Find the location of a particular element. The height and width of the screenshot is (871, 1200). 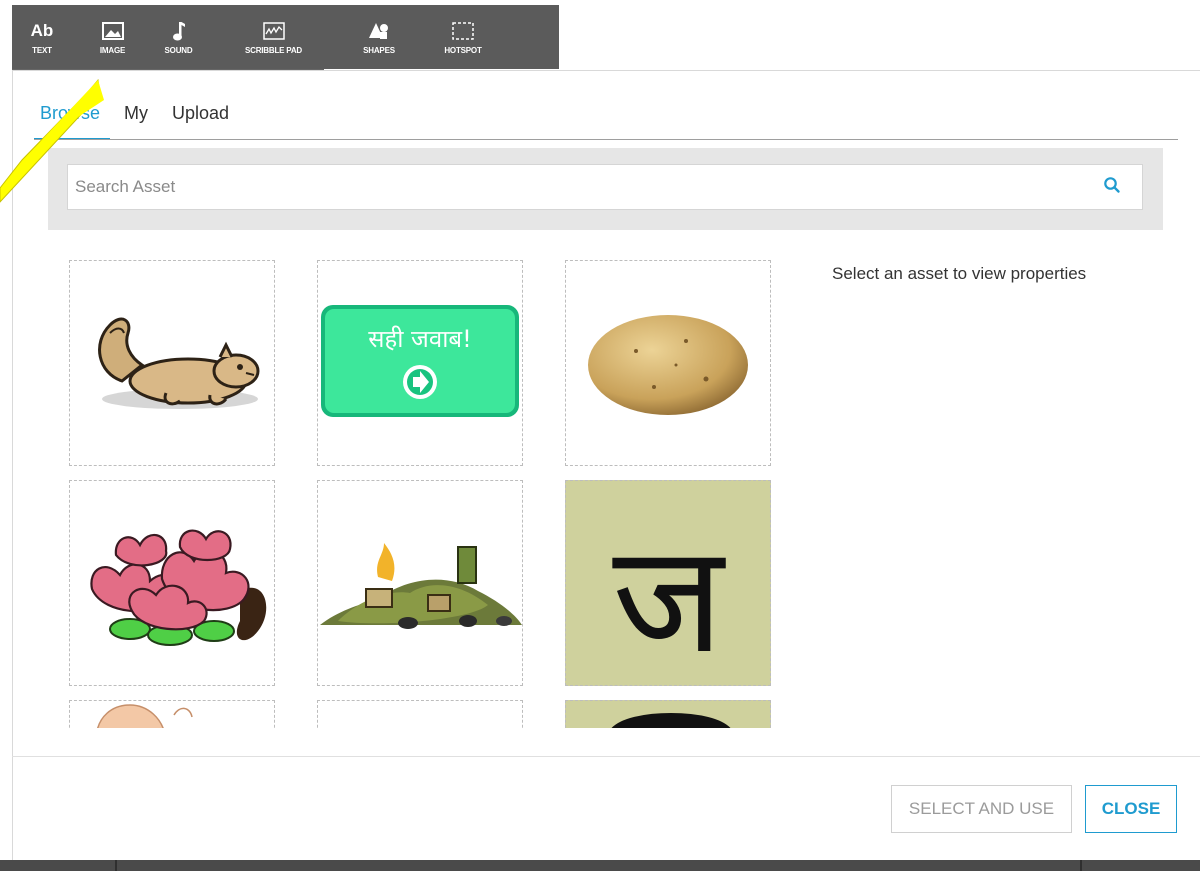

search-input is located at coordinates (605, 187).